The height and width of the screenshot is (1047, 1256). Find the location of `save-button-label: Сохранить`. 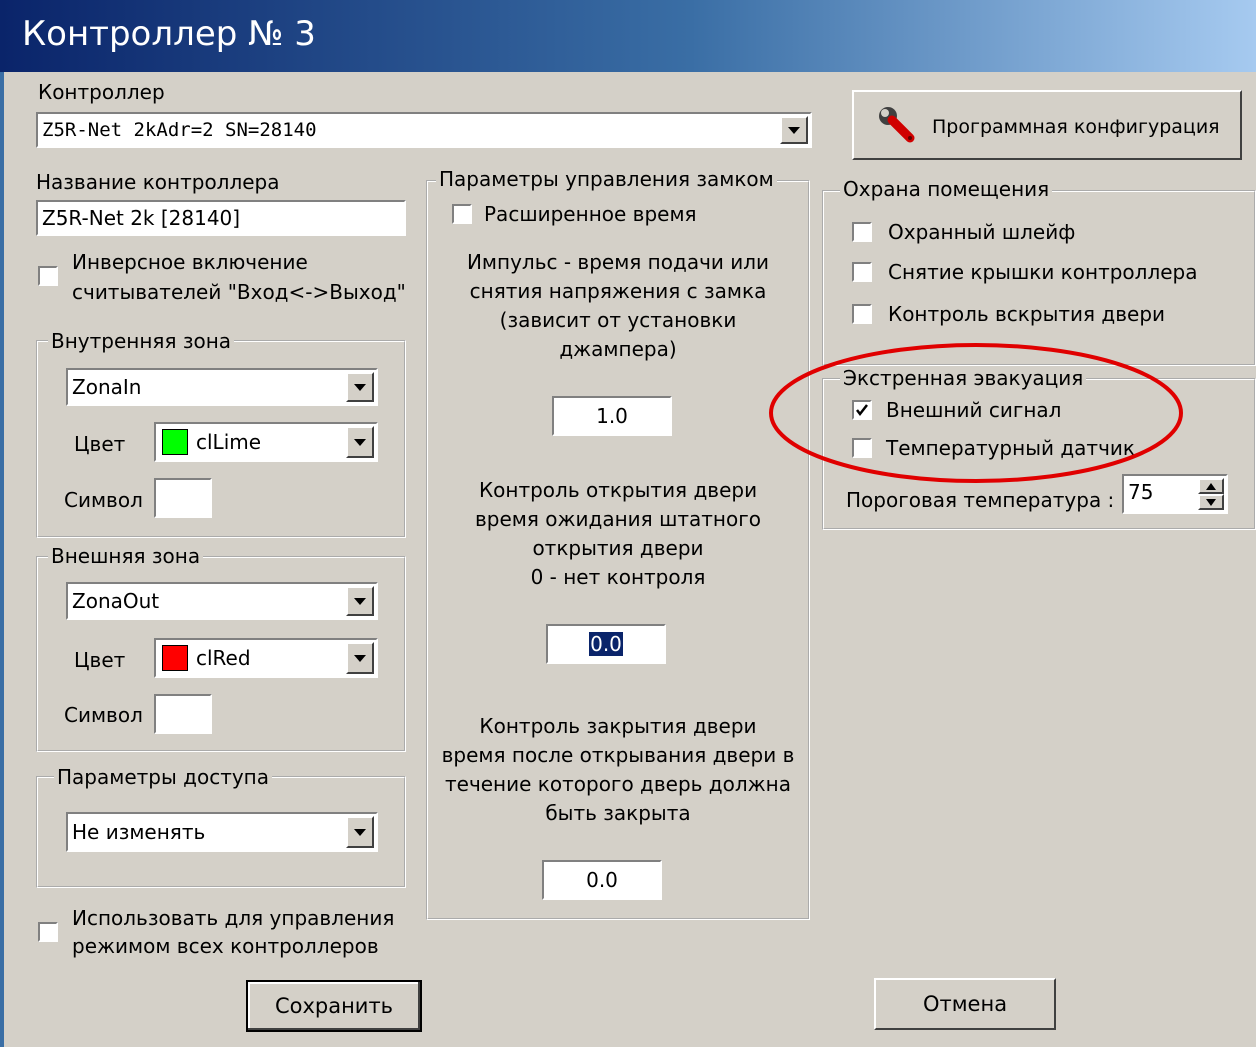

save-button-label: Сохранить is located at coordinates (334, 1006).